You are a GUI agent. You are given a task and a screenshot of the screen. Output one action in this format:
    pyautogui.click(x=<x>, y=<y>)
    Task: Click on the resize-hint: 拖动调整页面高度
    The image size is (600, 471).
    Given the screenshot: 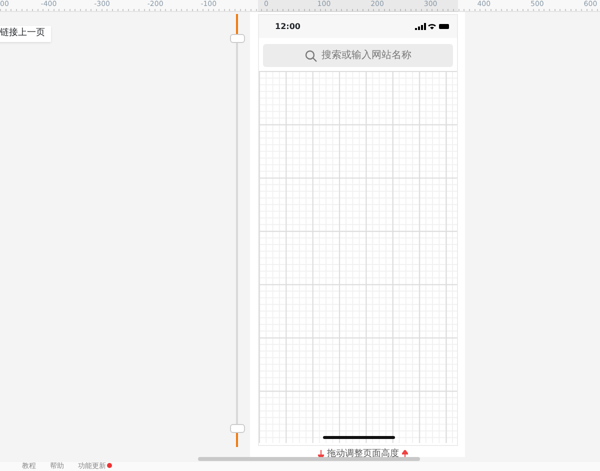 What is the action you would take?
    pyautogui.click(x=363, y=454)
    